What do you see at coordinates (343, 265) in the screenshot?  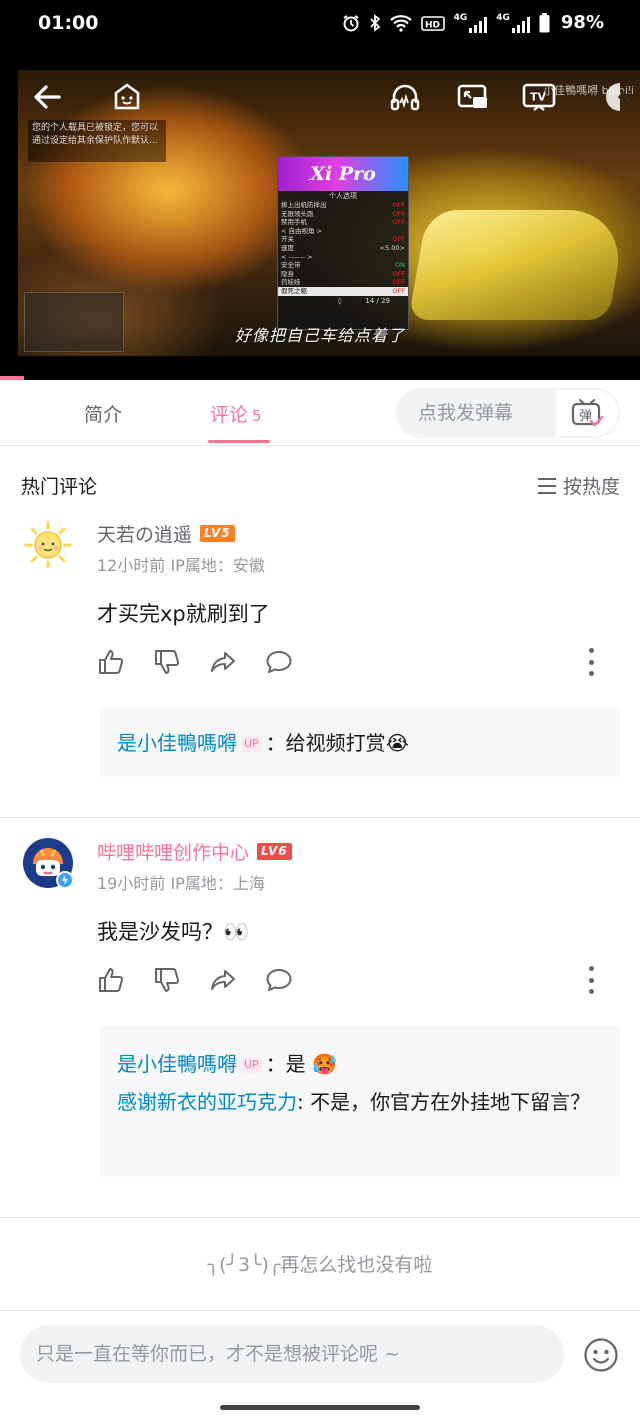 I see `cheat-menu-row: 安全带 ON` at bounding box center [343, 265].